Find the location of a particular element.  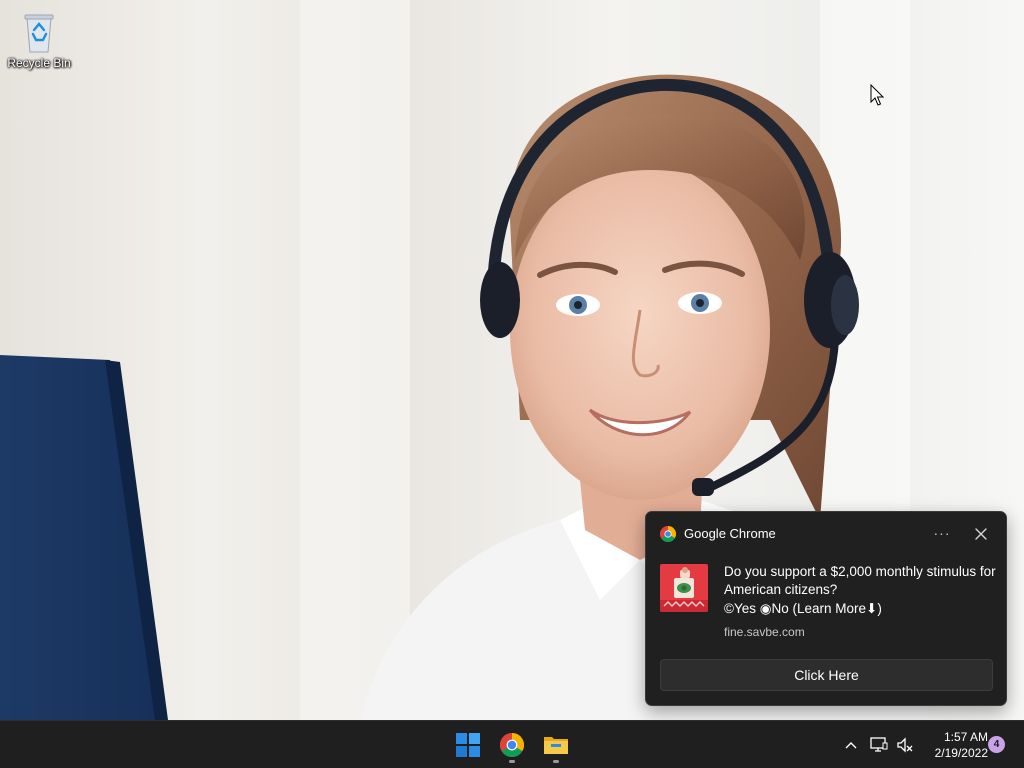

windows-start-icon is located at coordinates (468, 745).